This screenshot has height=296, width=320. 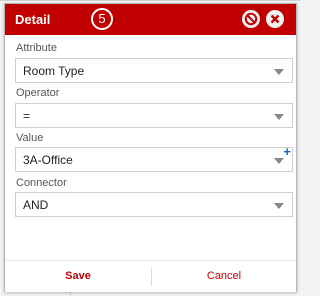 I want to click on operator-label: Operator, so click(x=38, y=93).